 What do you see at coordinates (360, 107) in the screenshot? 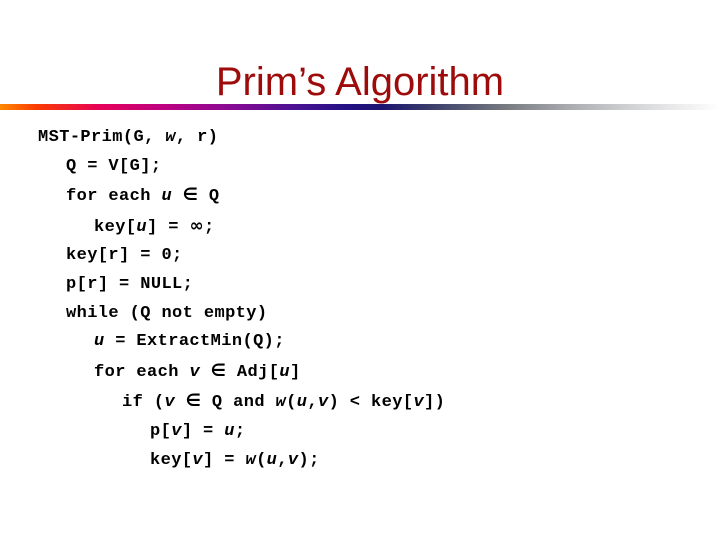
I see `gradient-rule-divider` at bounding box center [360, 107].